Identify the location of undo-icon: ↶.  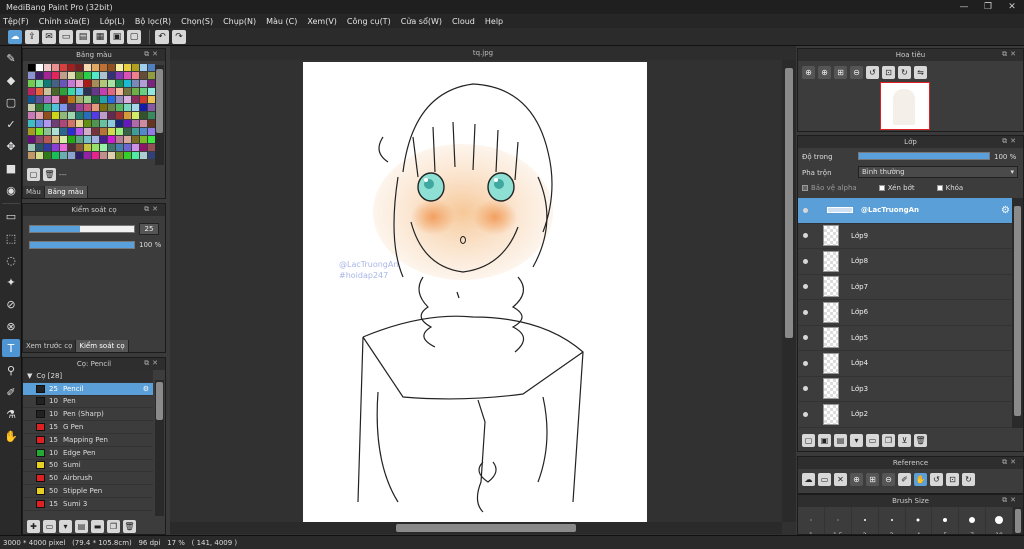
(162, 36).